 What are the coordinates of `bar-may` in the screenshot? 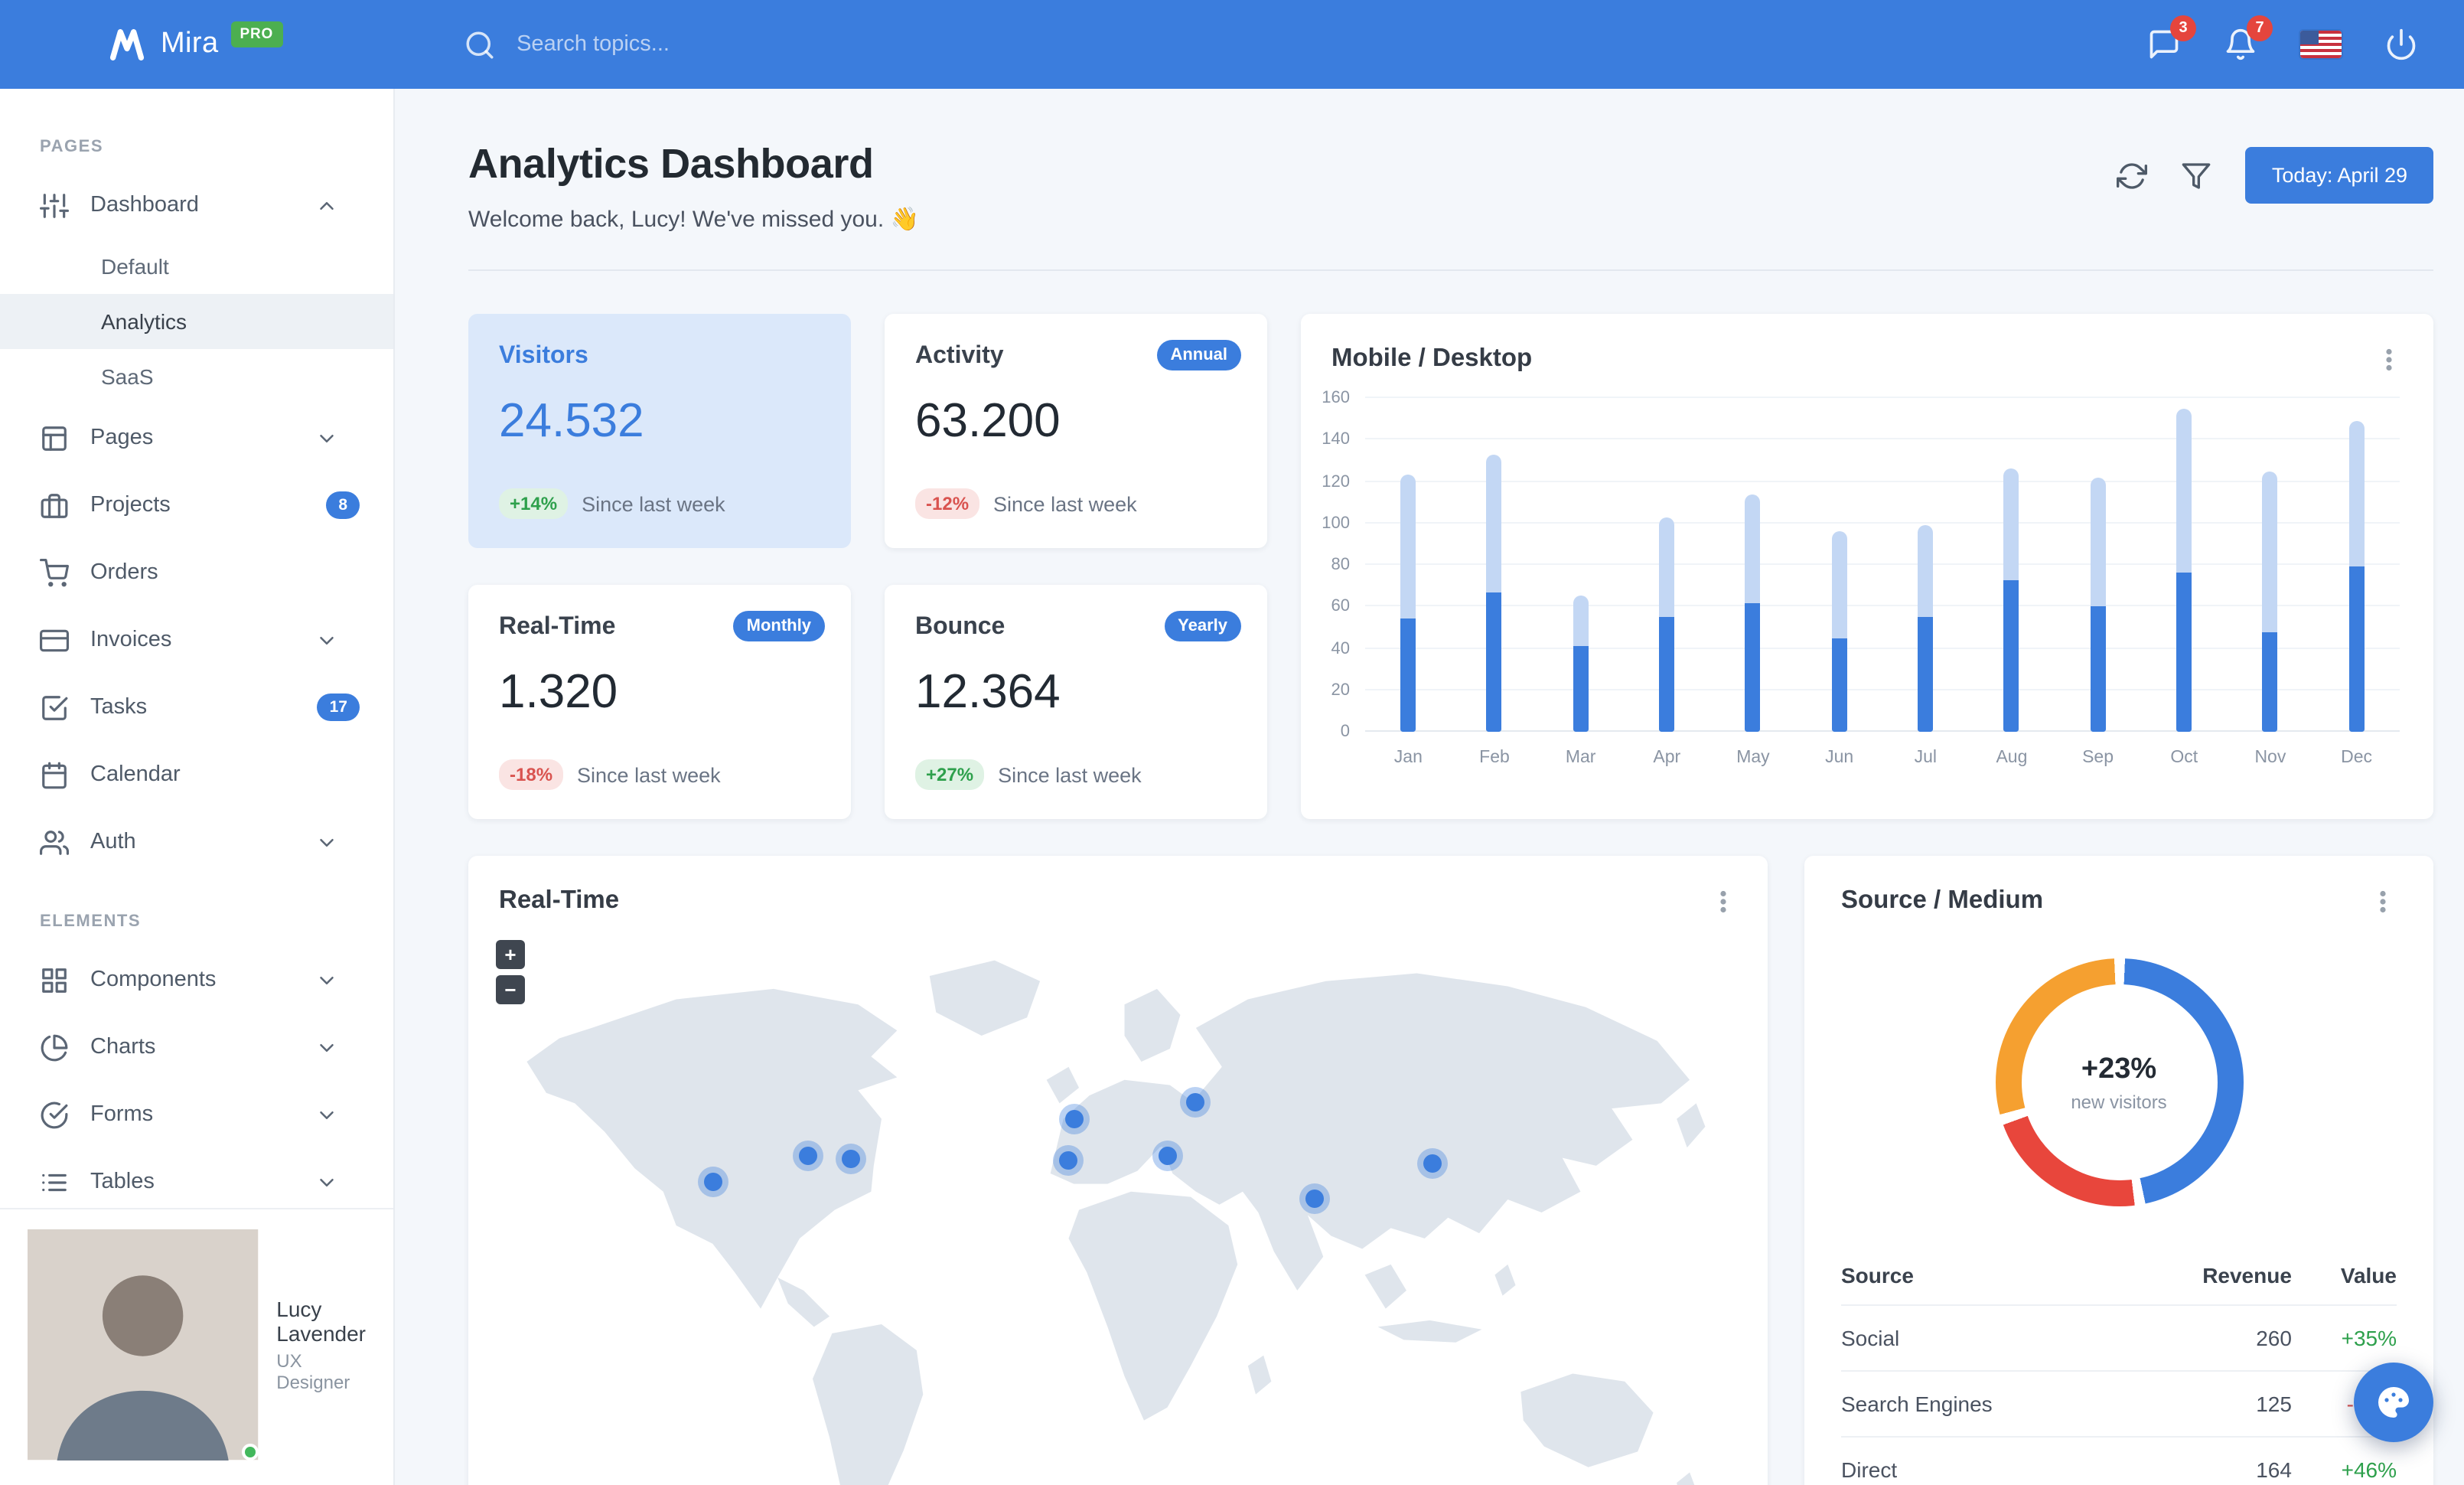 It's located at (1753, 613).